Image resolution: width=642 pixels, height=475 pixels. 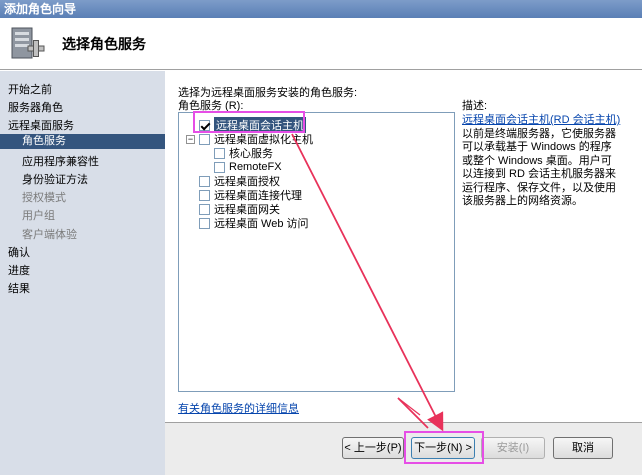 What do you see at coordinates (239, 209) in the screenshot?
I see `role-service-gateway: 远程桌面网关` at bounding box center [239, 209].